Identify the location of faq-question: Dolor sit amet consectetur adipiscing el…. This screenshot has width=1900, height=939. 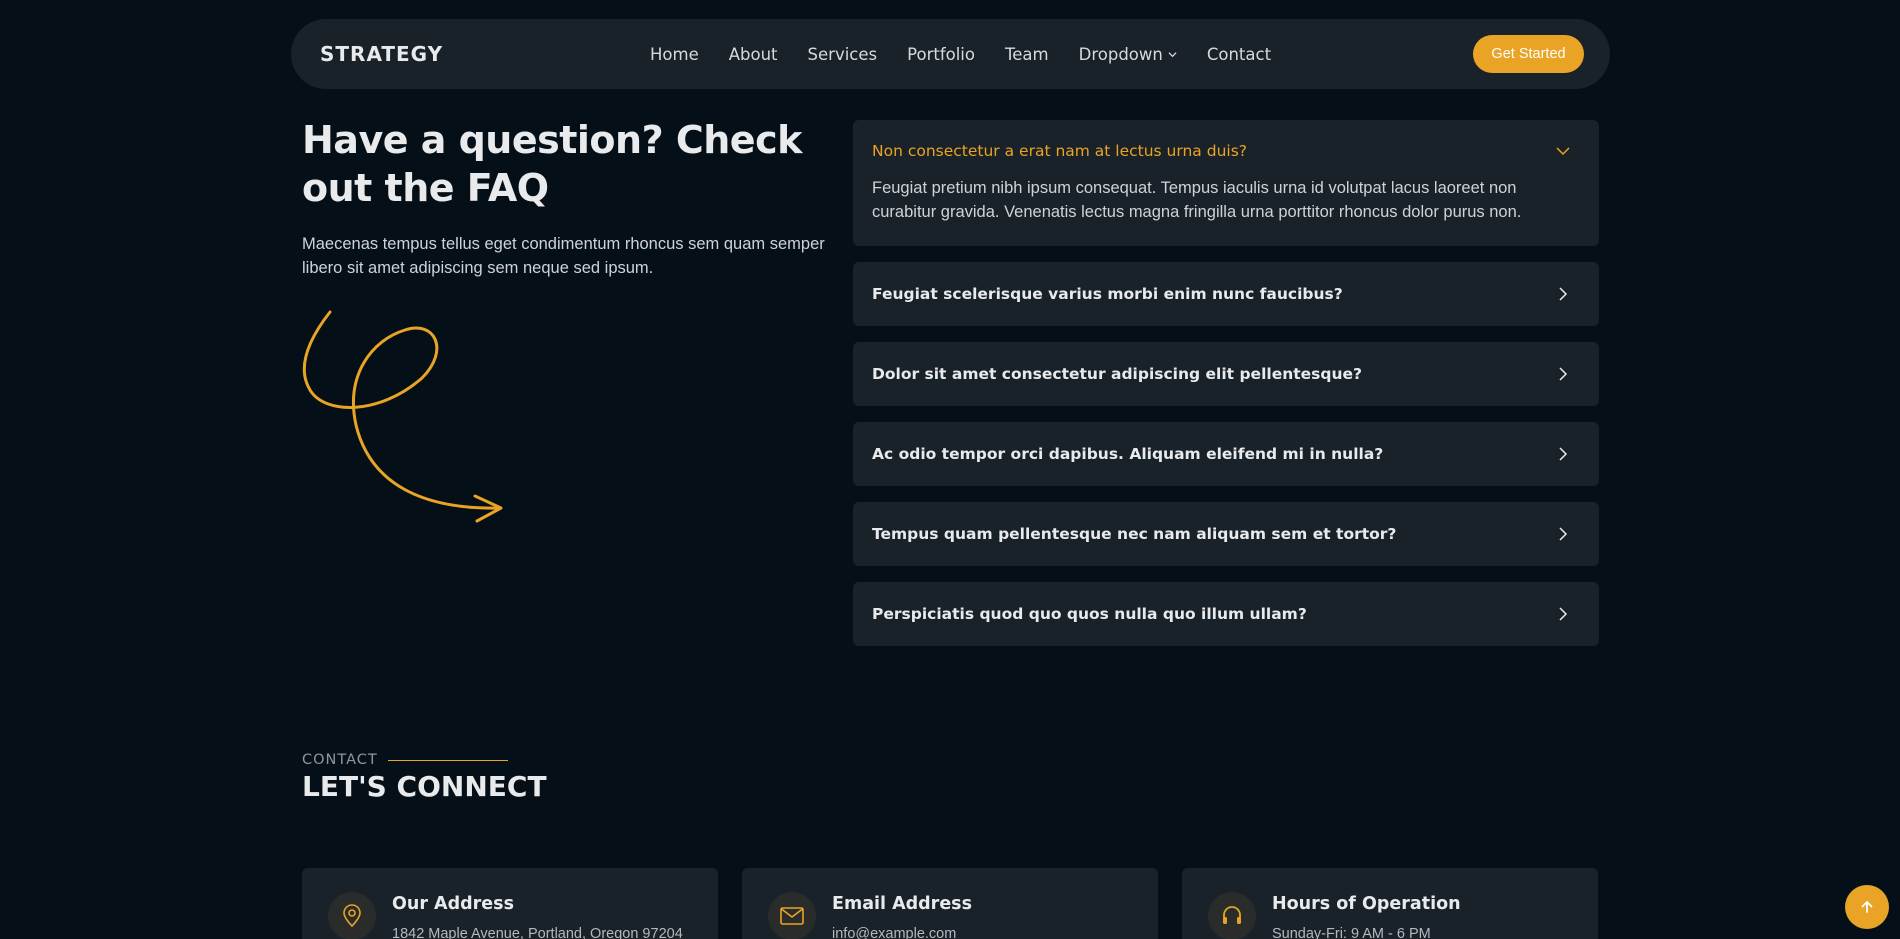
(1117, 374).